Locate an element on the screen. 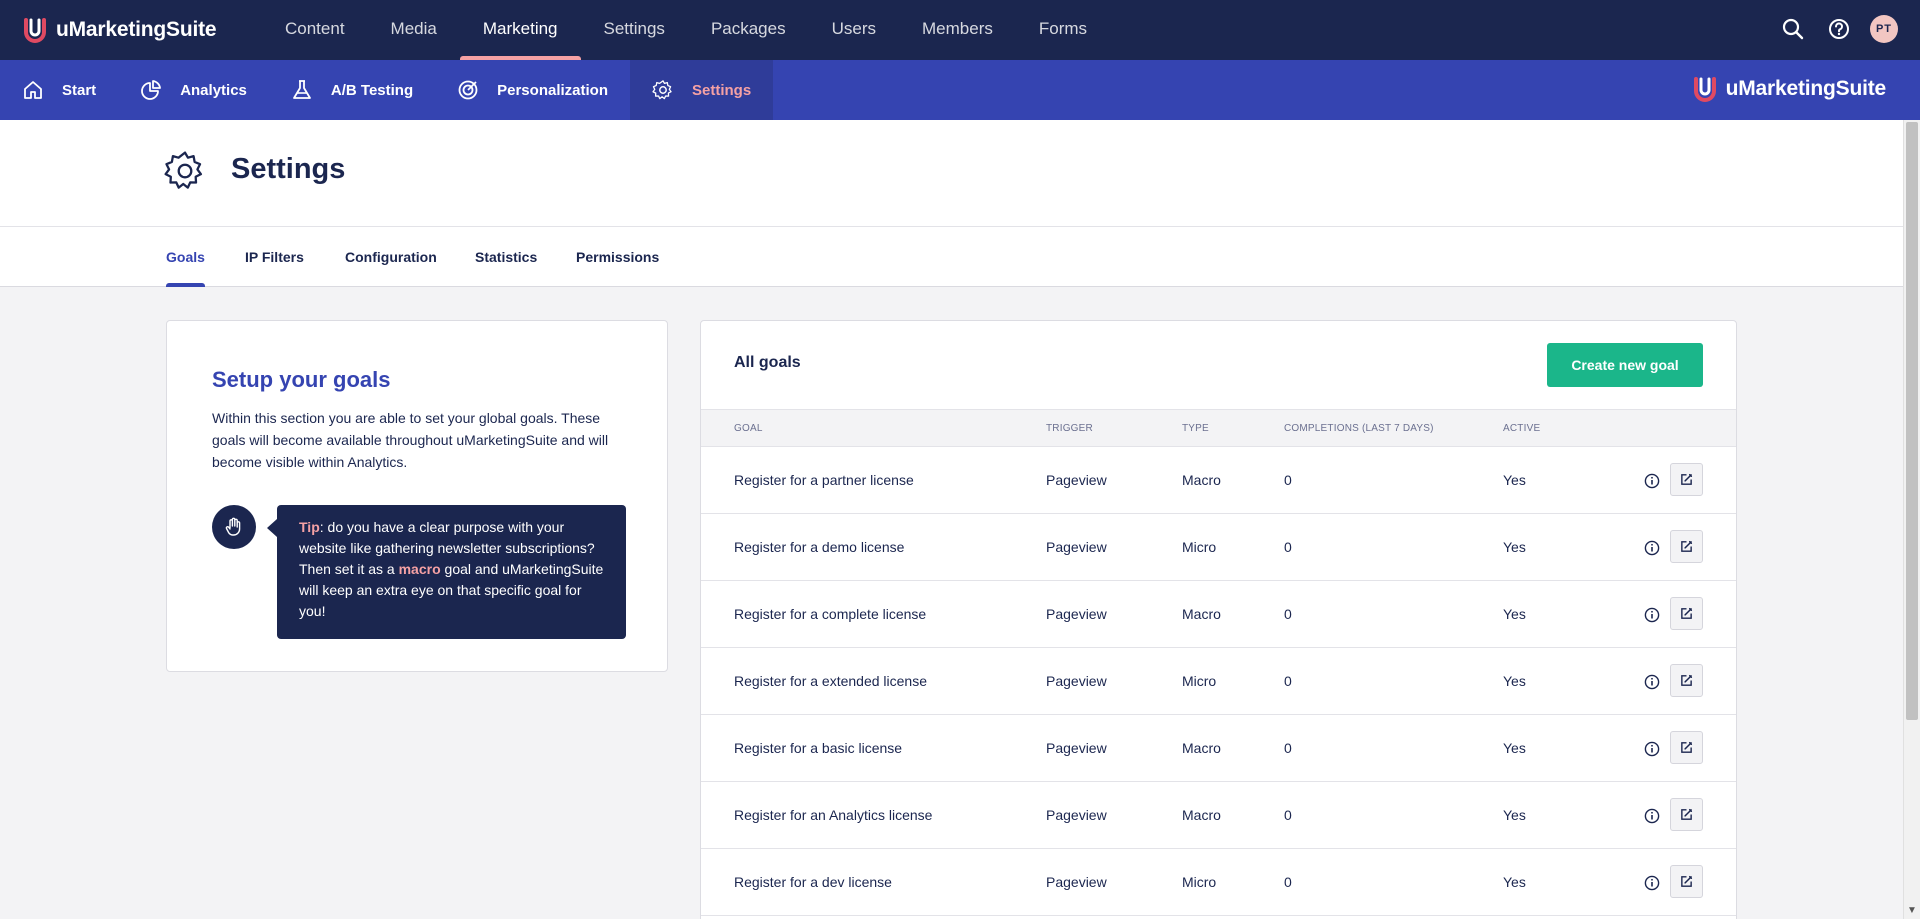 This screenshot has width=1920, height=919. page-scrollbar: ▼ is located at coordinates (1911, 519).